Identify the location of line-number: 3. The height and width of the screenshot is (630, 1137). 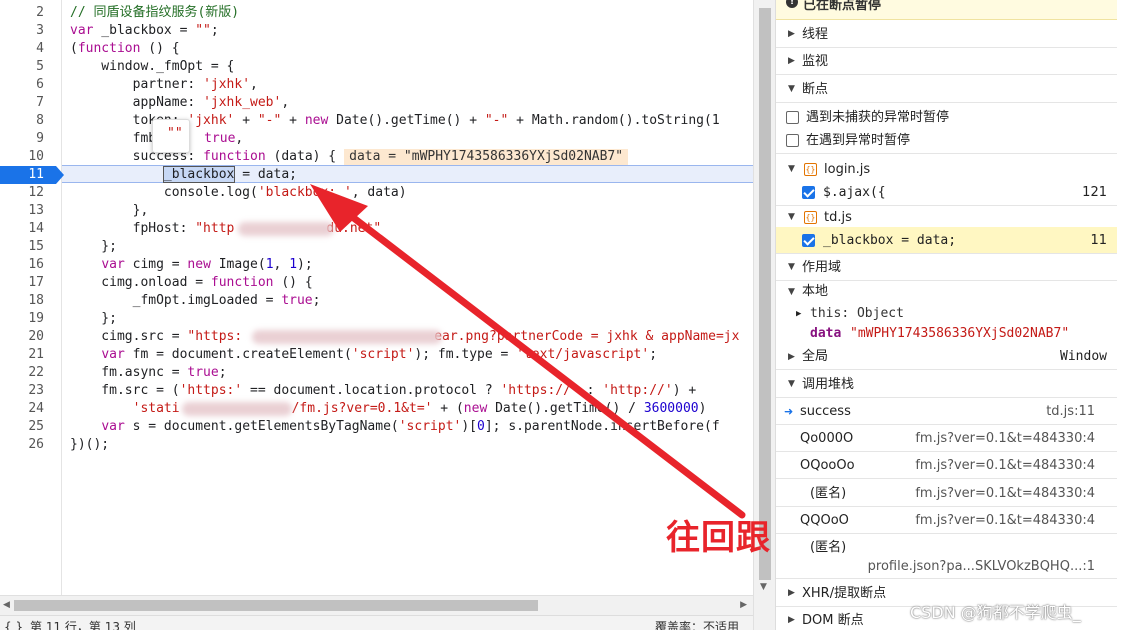
(22, 31).